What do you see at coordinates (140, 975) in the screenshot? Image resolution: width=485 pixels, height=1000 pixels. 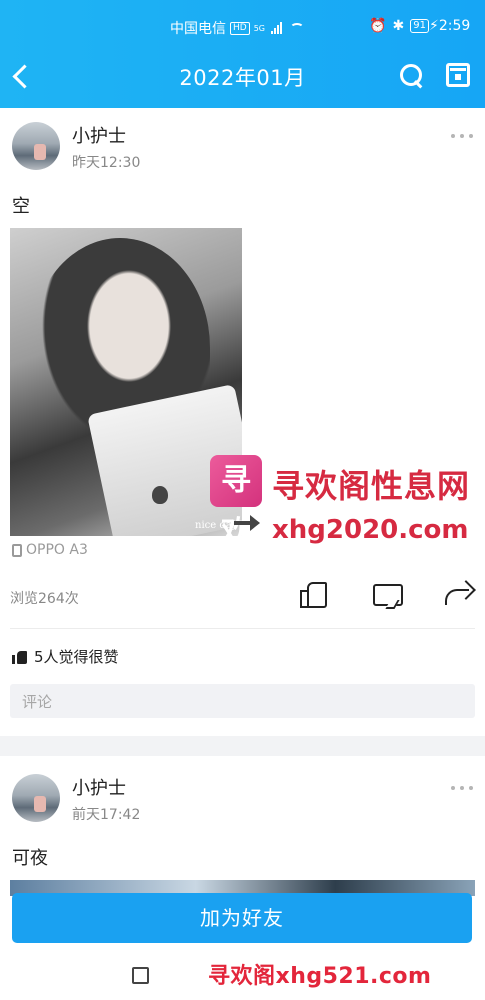 I see `recent-apps-icon` at bounding box center [140, 975].